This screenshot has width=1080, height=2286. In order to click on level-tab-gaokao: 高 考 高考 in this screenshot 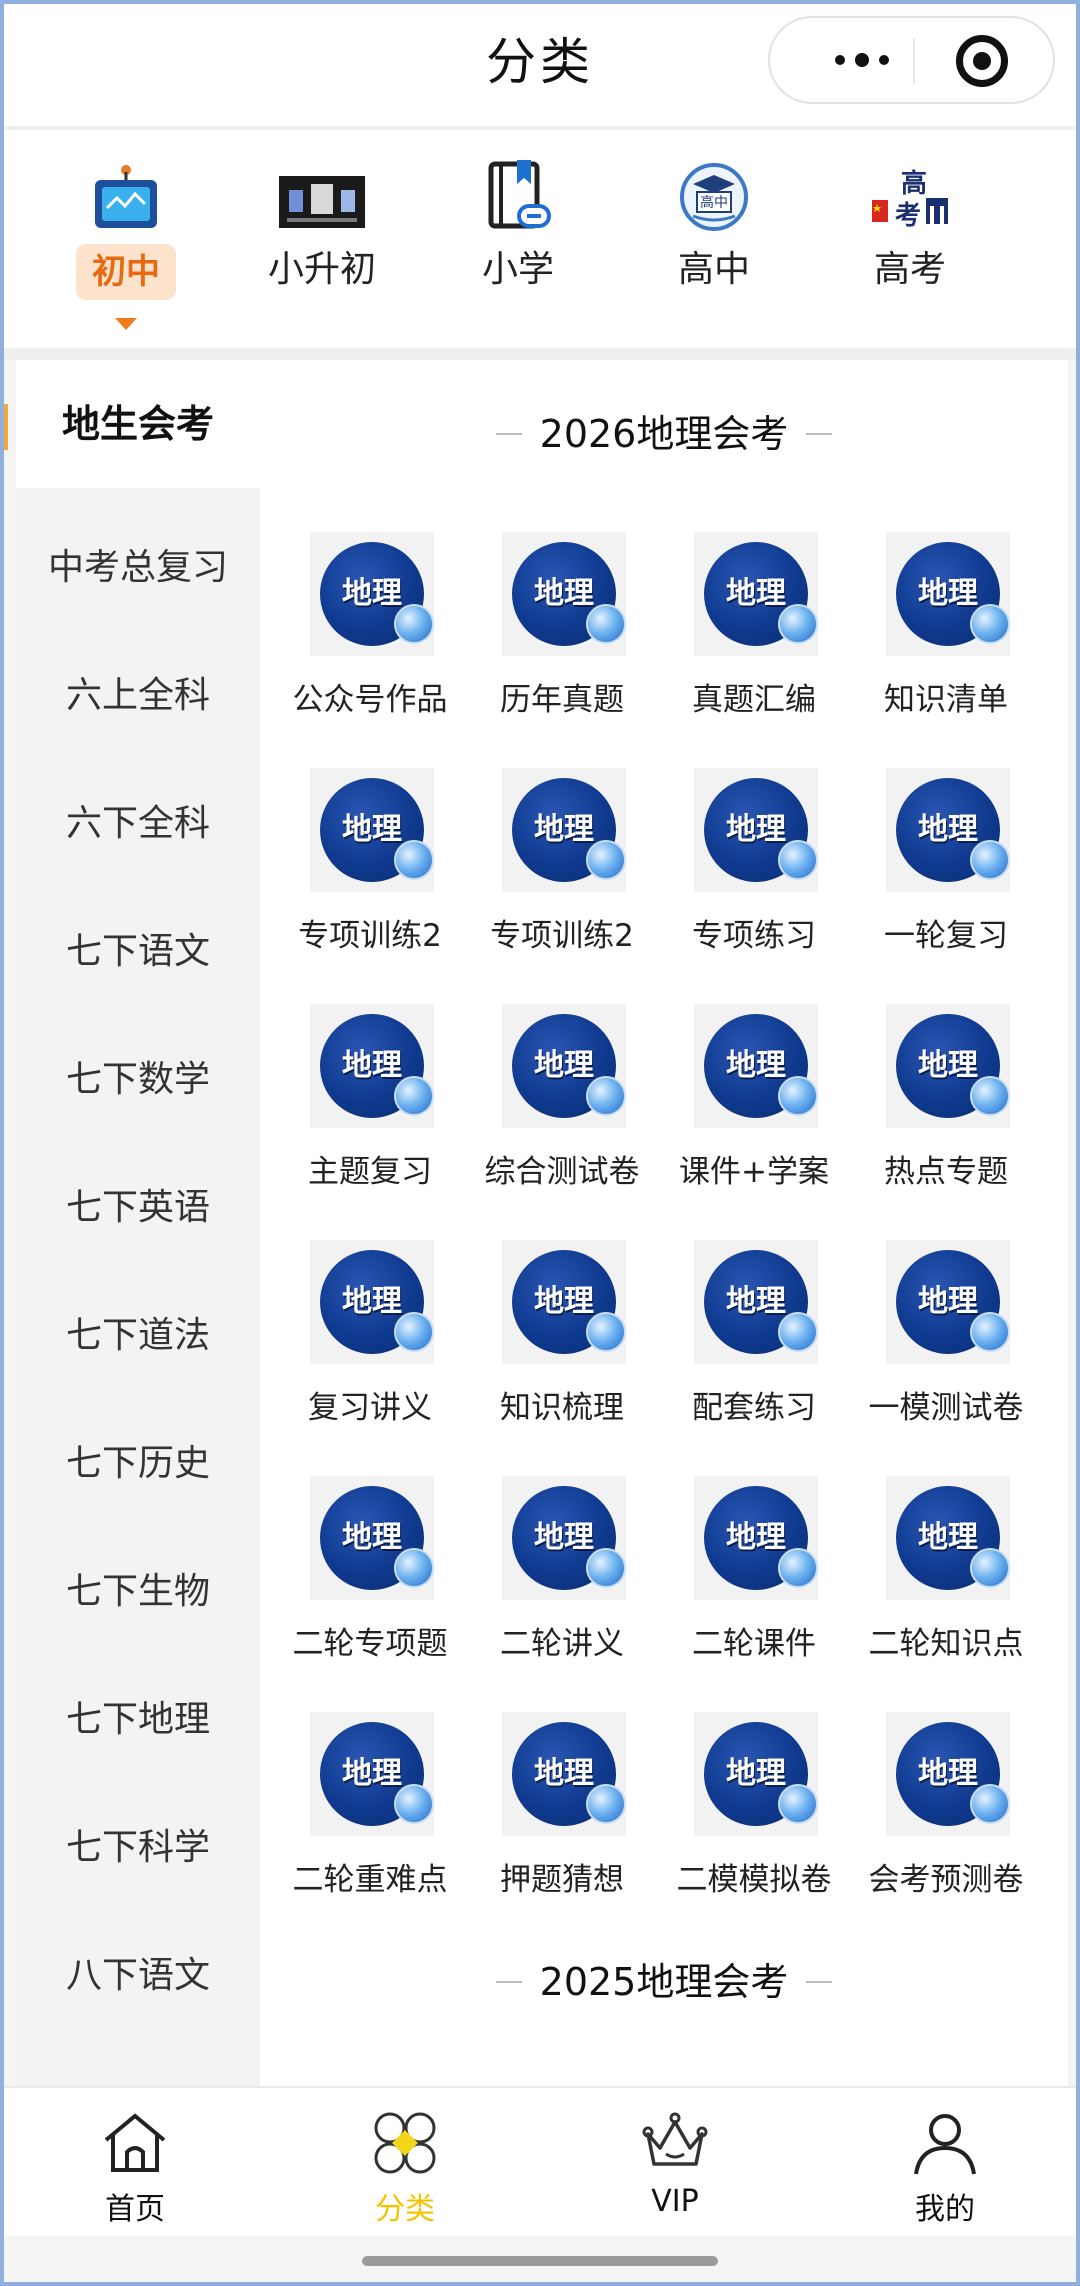, I will do `click(910, 239)`.